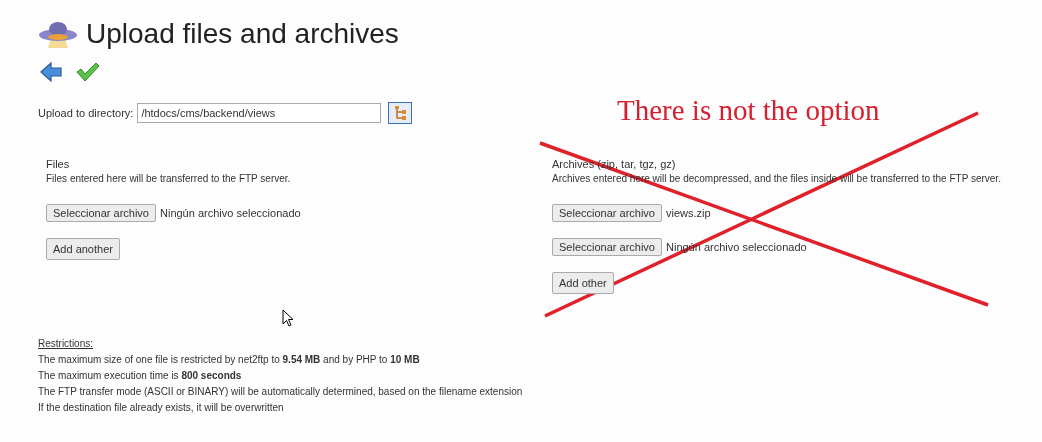  What do you see at coordinates (65, 343) in the screenshot?
I see `restrictions-heading: Restrictions:` at bounding box center [65, 343].